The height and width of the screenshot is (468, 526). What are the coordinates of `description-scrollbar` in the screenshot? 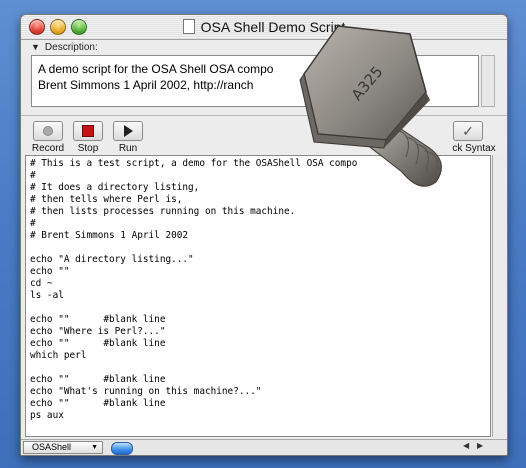 It's located at (488, 81).